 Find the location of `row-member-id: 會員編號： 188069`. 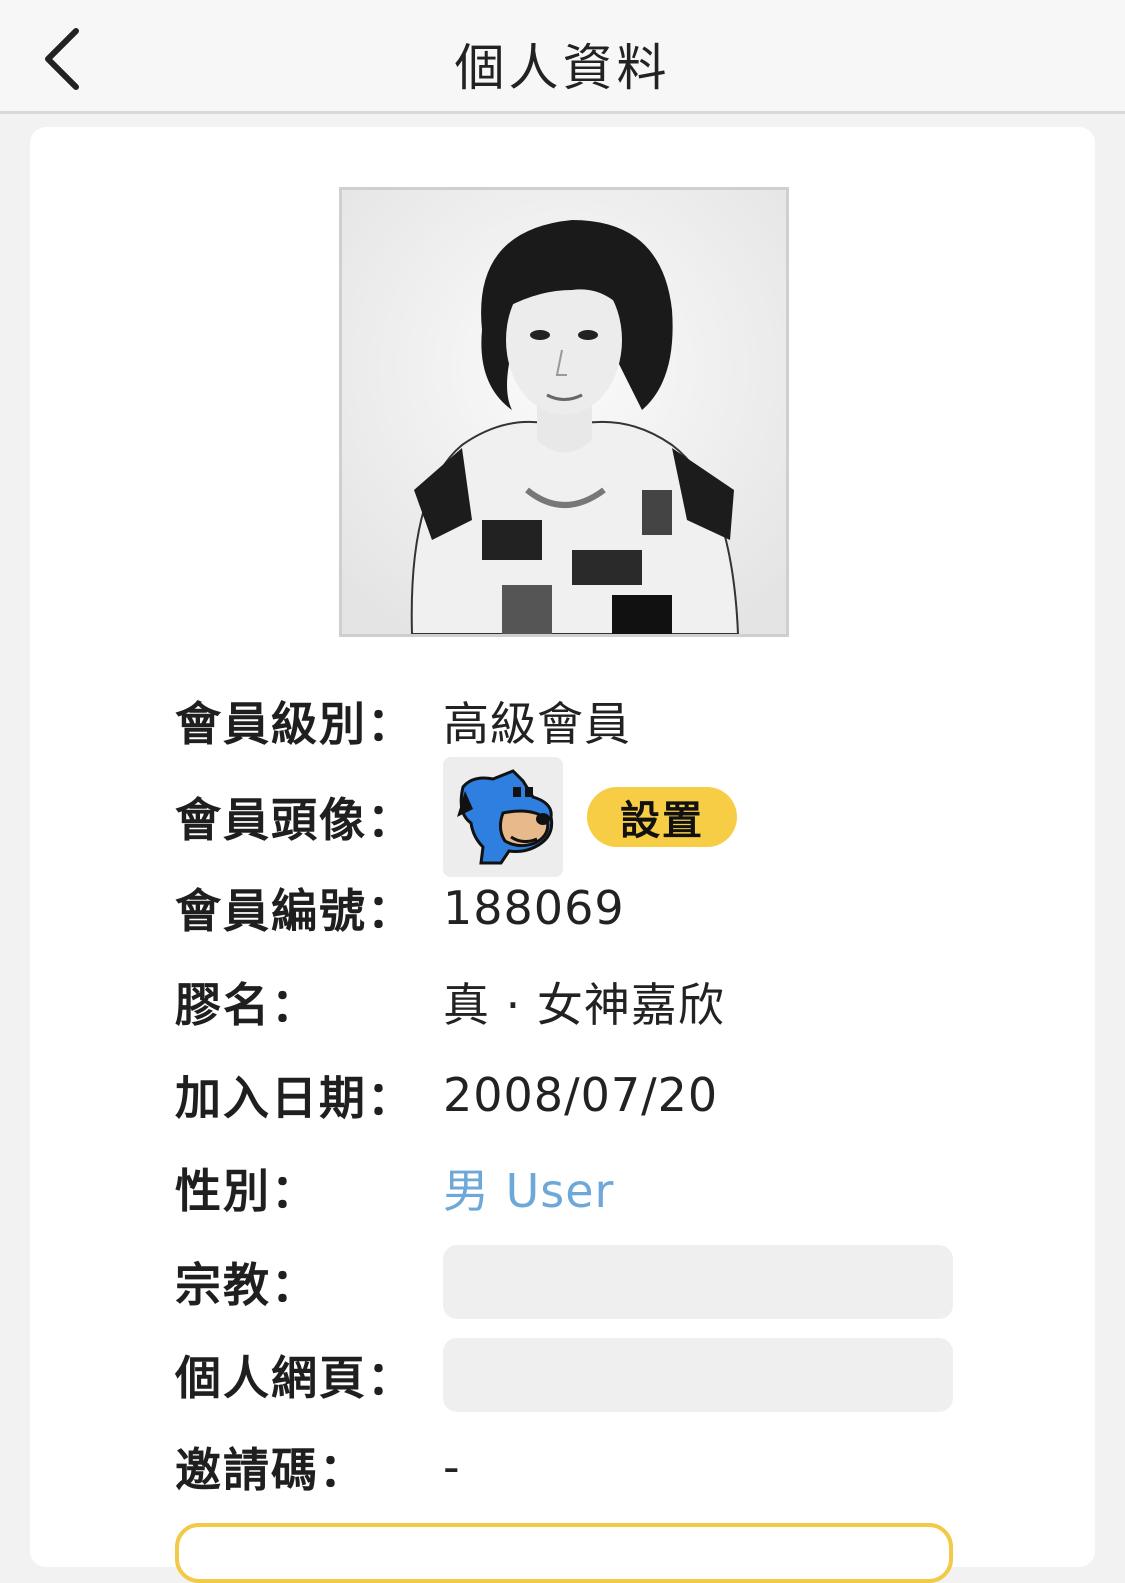

row-member-id: 會員編號： 188069 is located at coordinates (400, 908).